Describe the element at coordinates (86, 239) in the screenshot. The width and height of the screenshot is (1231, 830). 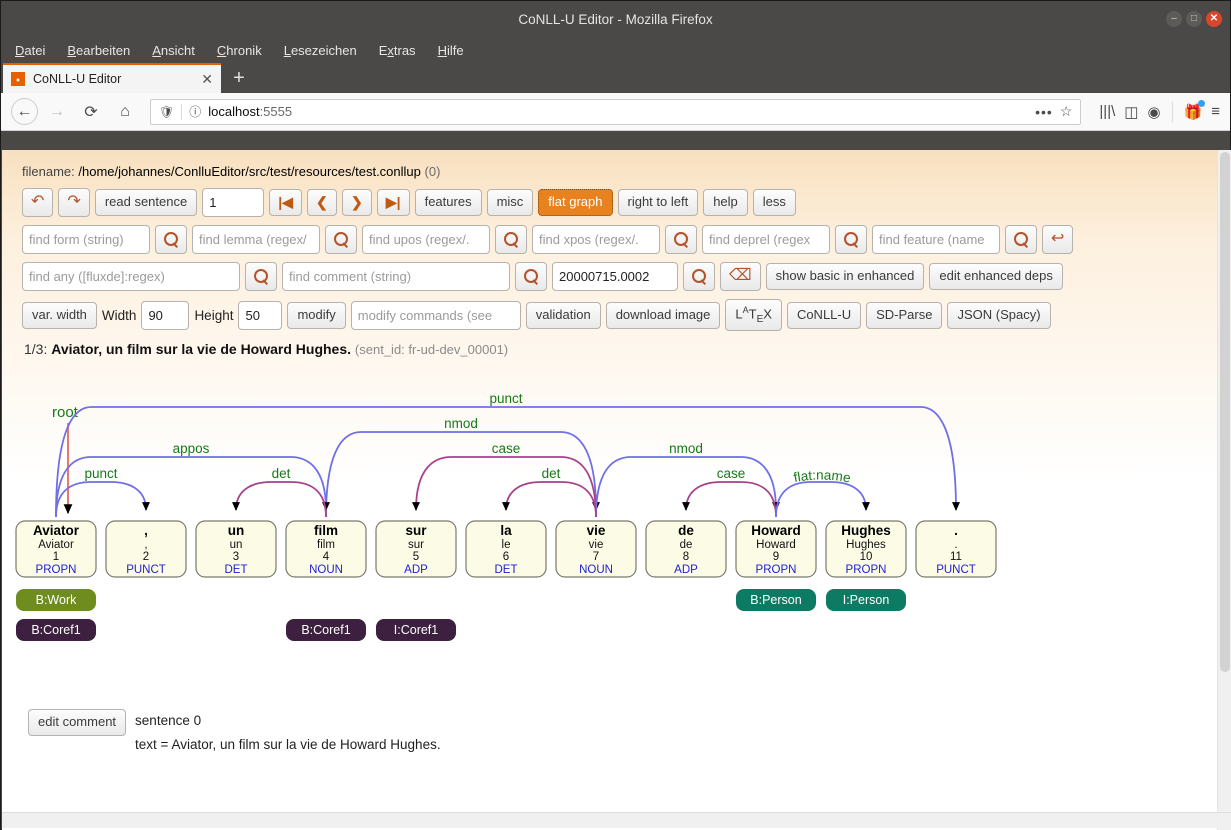
I see `find-form-input` at that location.